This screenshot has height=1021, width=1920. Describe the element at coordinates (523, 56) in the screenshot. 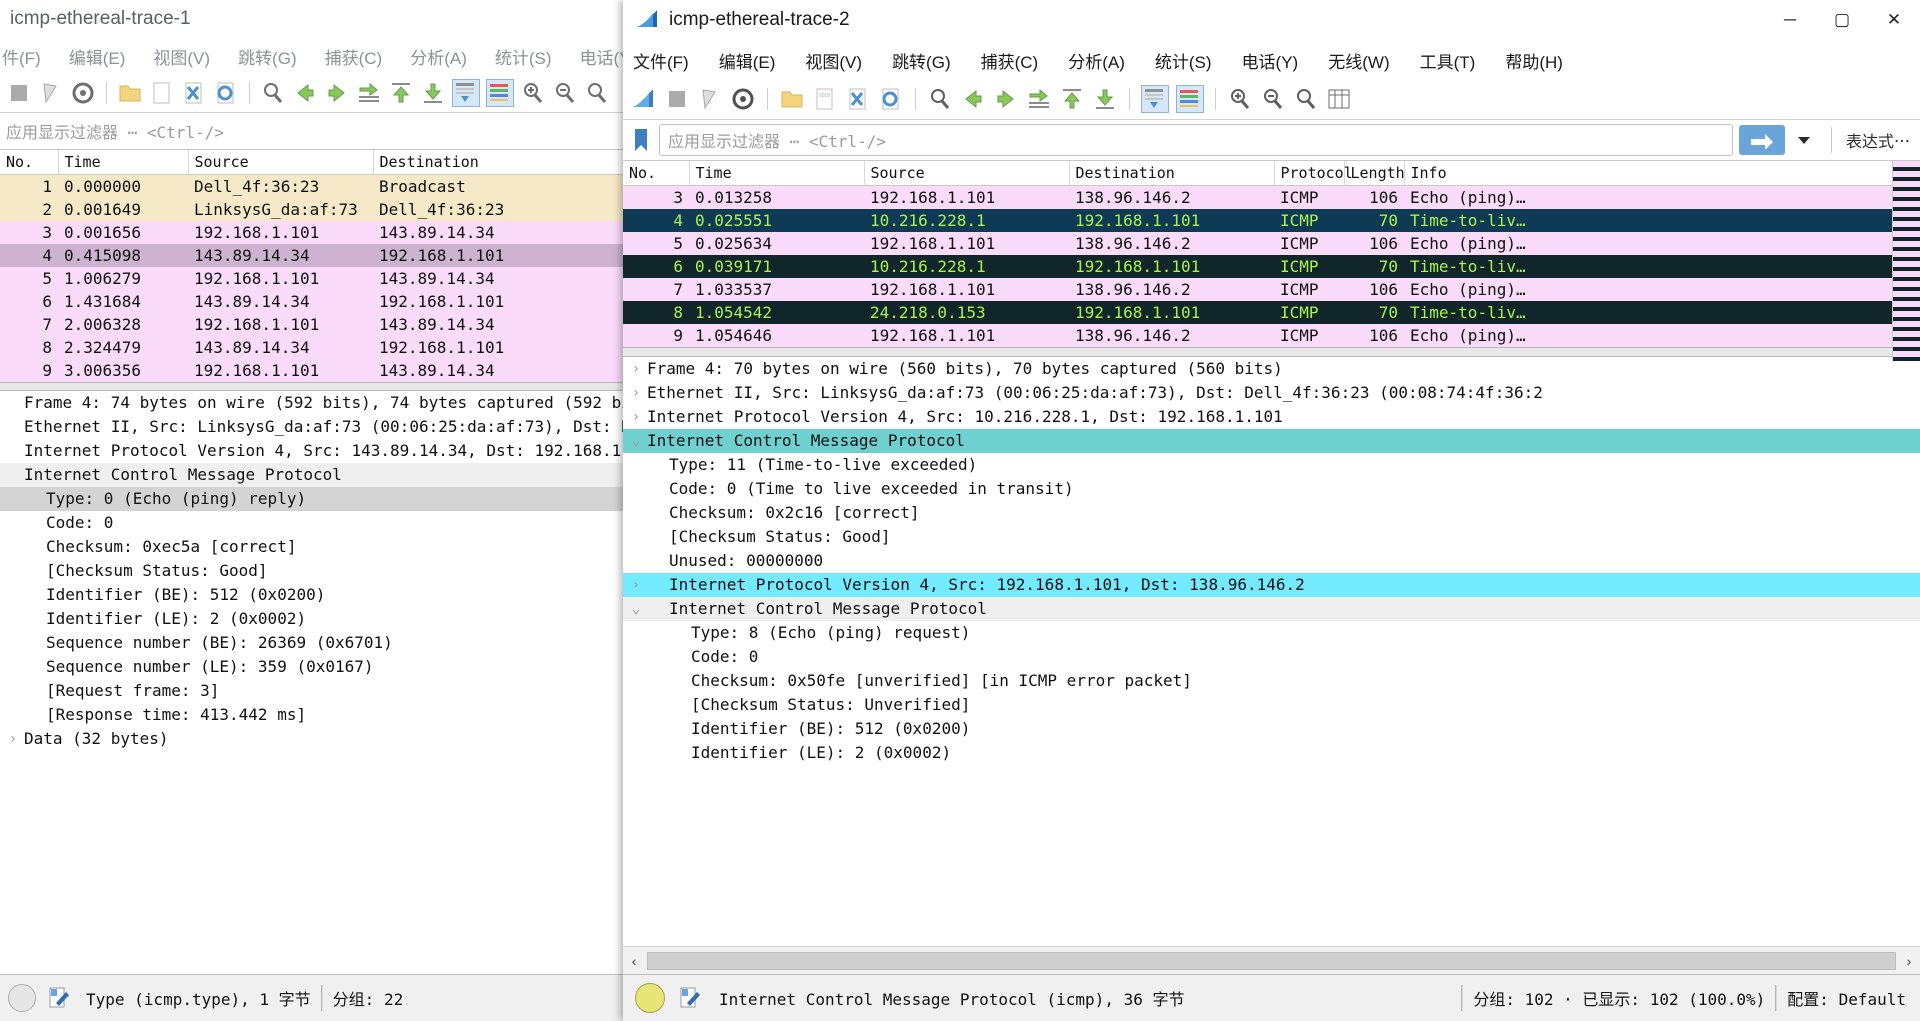

I see `menu-item-statistics: 统计(S)` at that location.